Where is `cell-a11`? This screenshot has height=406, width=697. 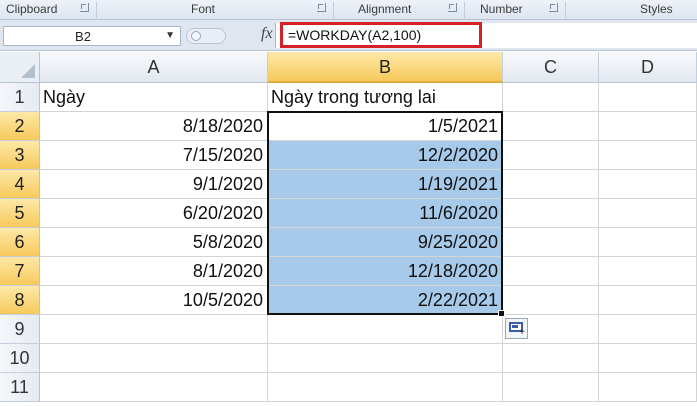 cell-a11 is located at coordinates (154, 387).